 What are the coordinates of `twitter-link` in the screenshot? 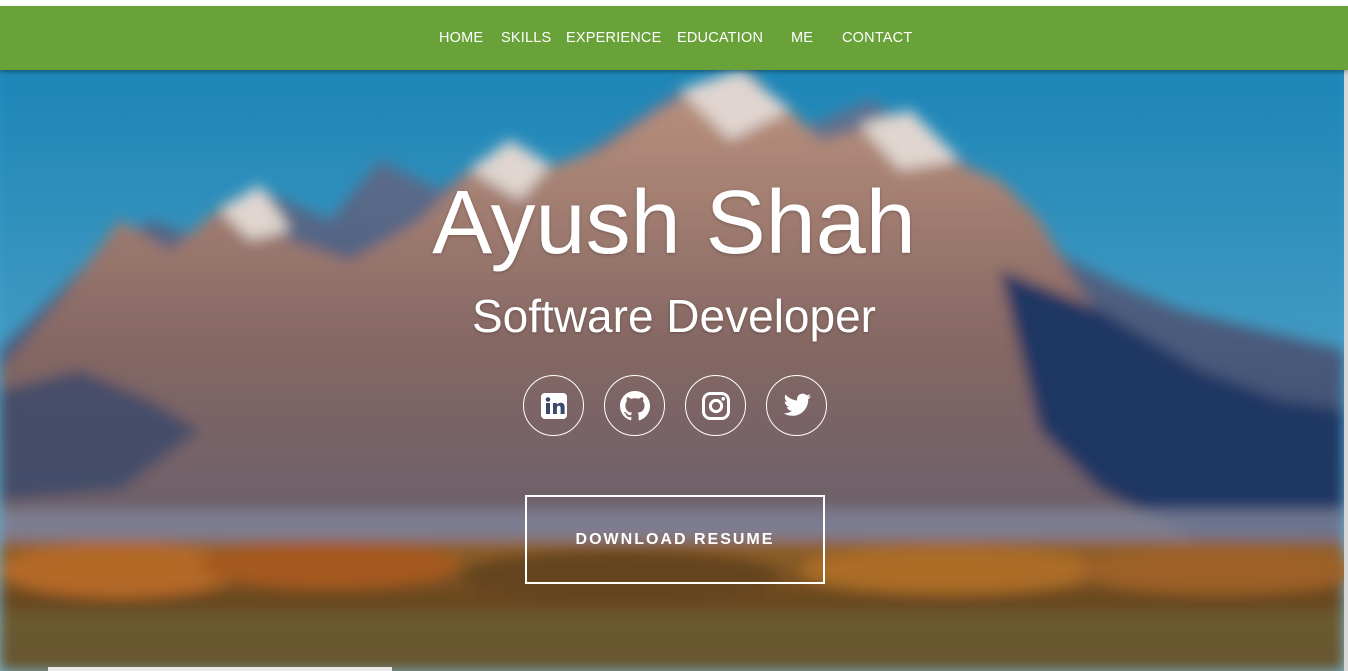 It's located at (796, 405).